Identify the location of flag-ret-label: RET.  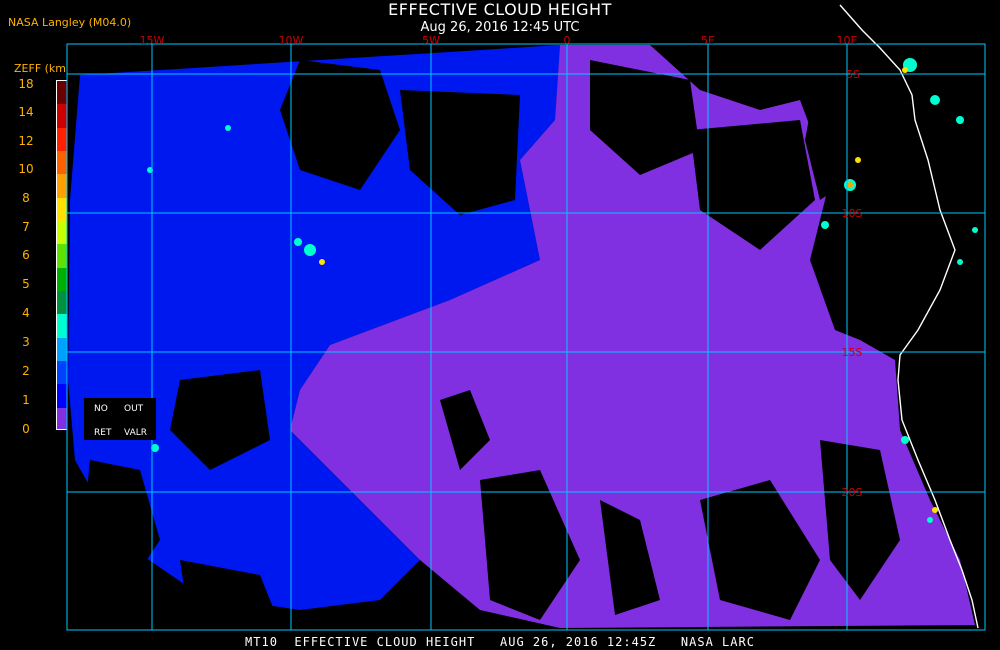
(103, 433).